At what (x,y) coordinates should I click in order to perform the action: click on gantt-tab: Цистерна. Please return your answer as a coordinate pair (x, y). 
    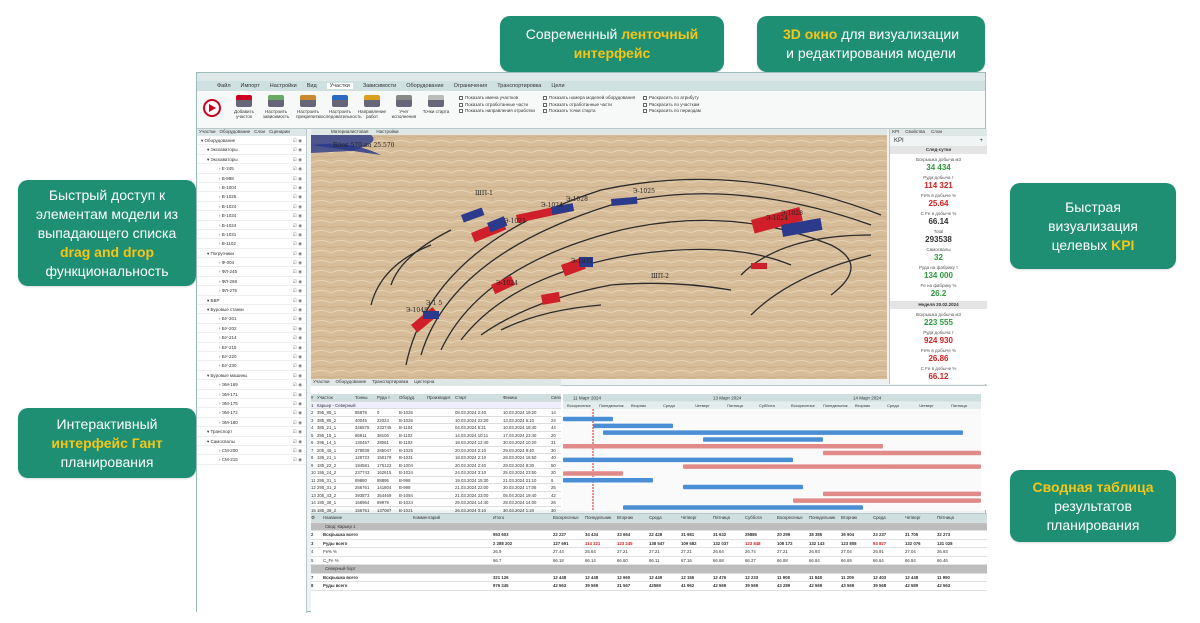
    Looking at the image, I should click on (424, 382).